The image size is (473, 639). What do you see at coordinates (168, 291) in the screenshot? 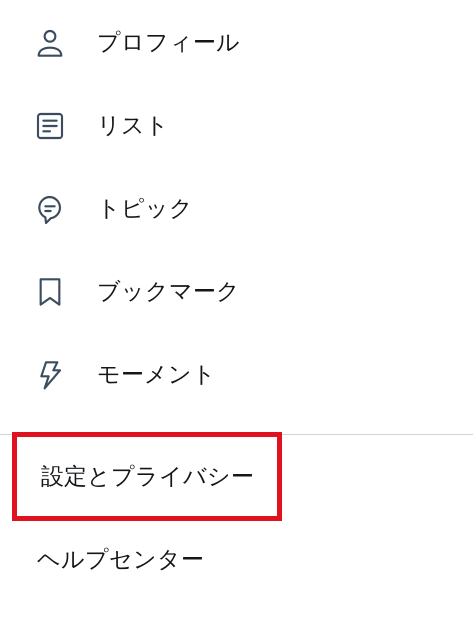
I see `menu-item: ブックマーク` at bounding box center [168, 291].